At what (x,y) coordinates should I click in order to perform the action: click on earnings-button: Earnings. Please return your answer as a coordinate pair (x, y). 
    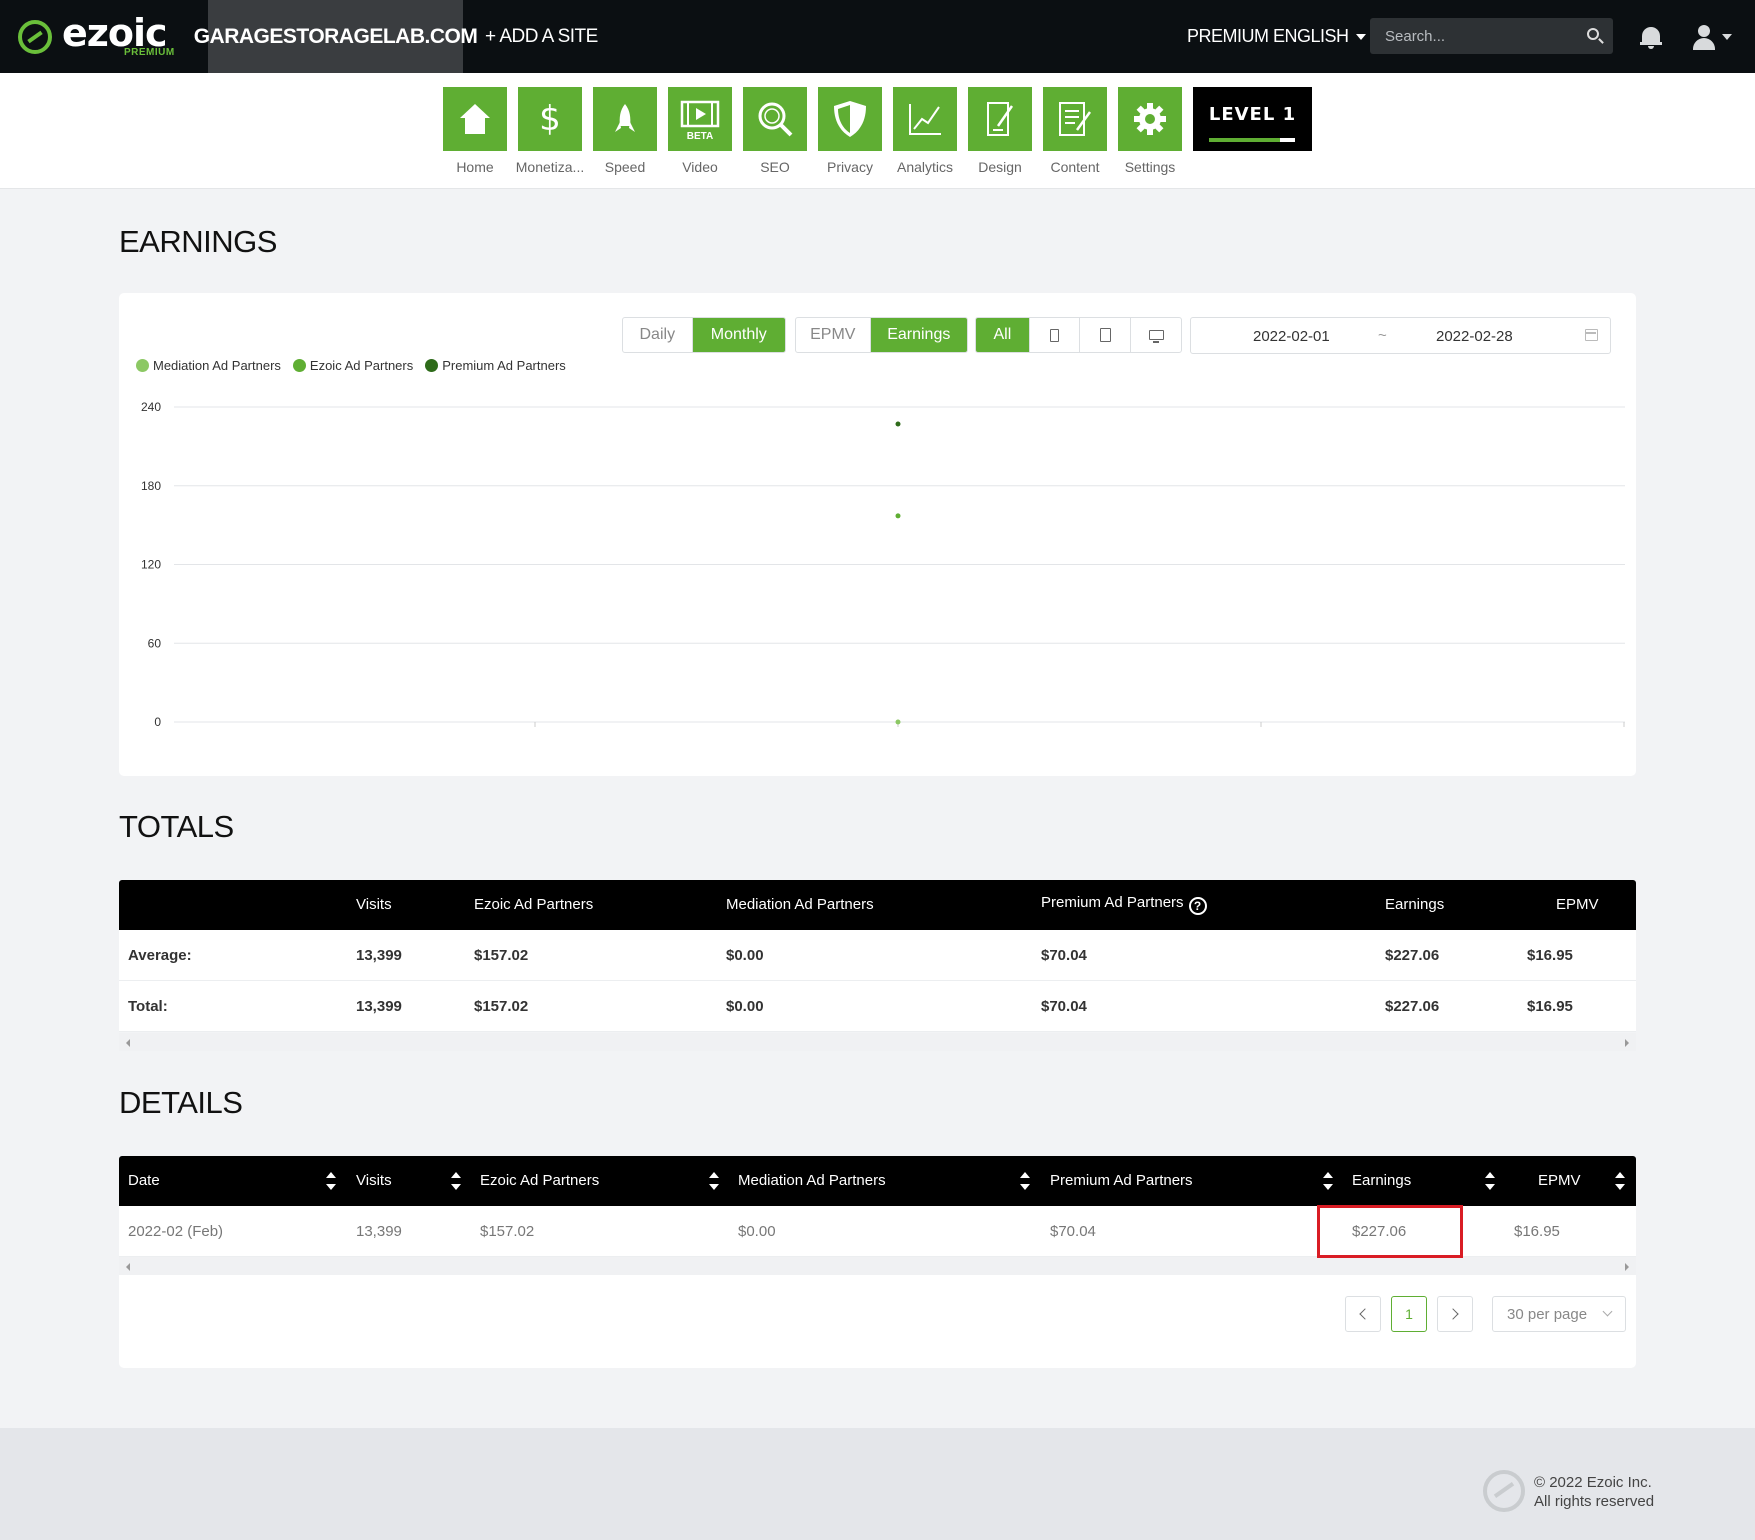
    Looking at the image, I should click on (918, 335).